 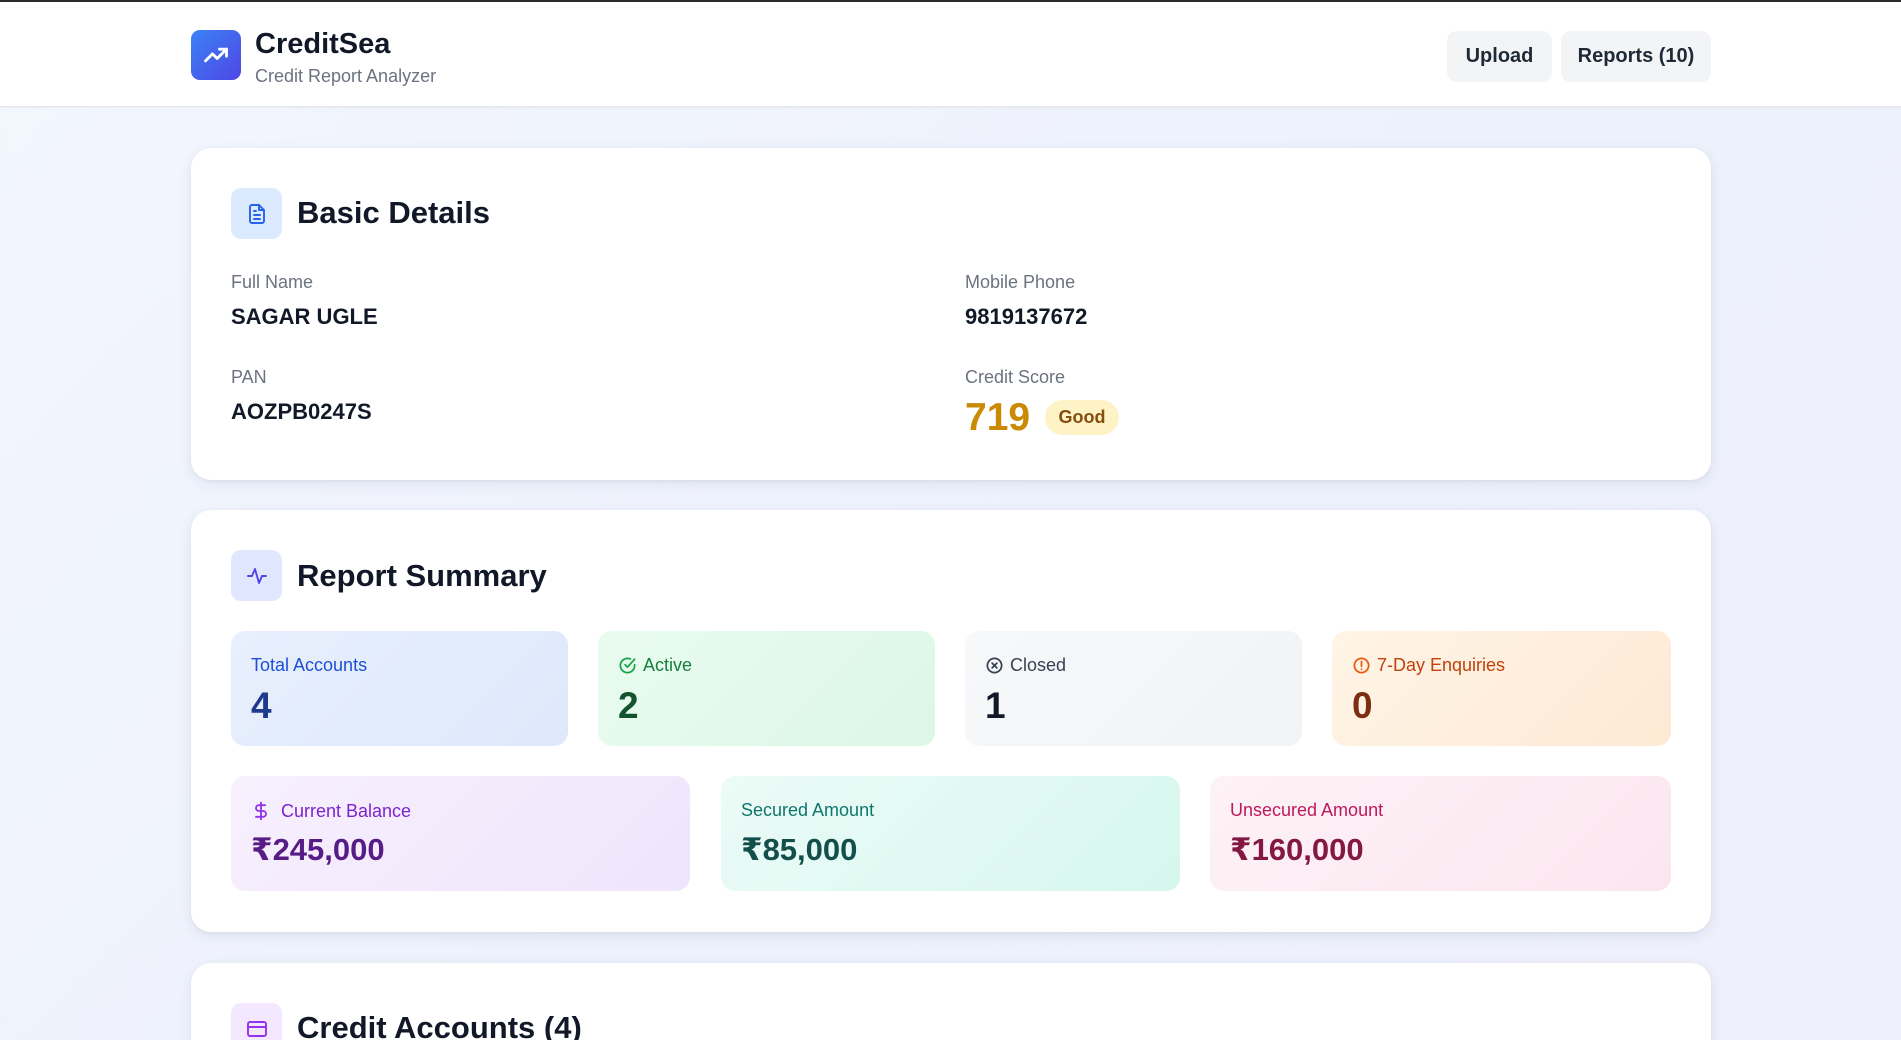 What do you see at coordinates (950, 833) in the screenshot?
I see `secured-amount-stat: Secured Amount ₹85,000` at bounding box center [950, 833].